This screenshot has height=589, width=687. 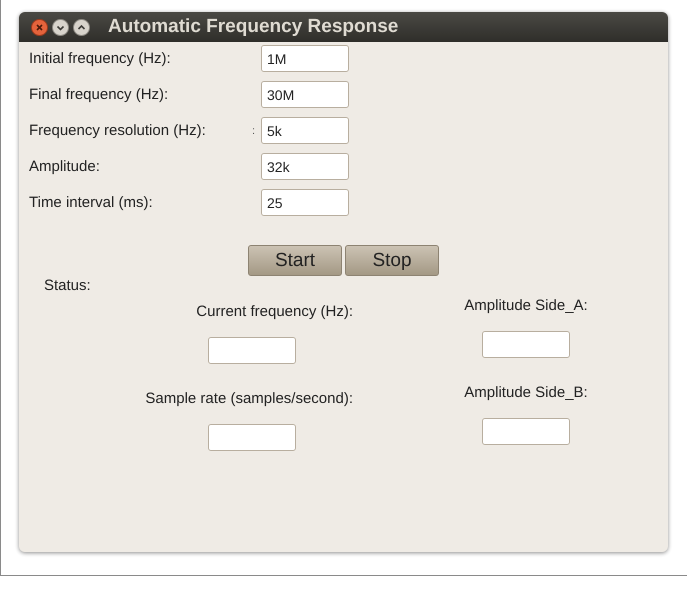 I want to click on field-label: Amplitude Side_A:, so click(x=526, y=305).